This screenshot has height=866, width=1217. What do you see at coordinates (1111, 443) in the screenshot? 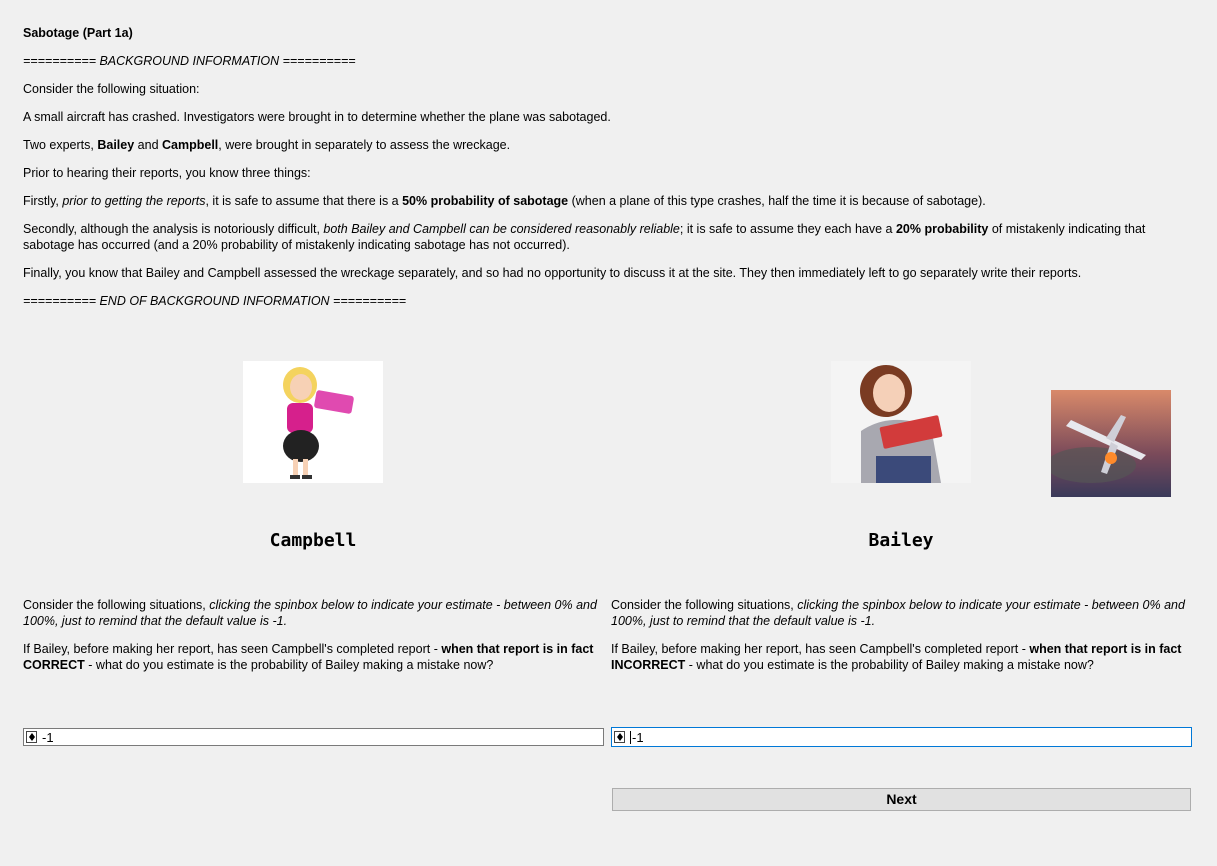
I see `plane-crash-image` at bounding box center [1111, 443].